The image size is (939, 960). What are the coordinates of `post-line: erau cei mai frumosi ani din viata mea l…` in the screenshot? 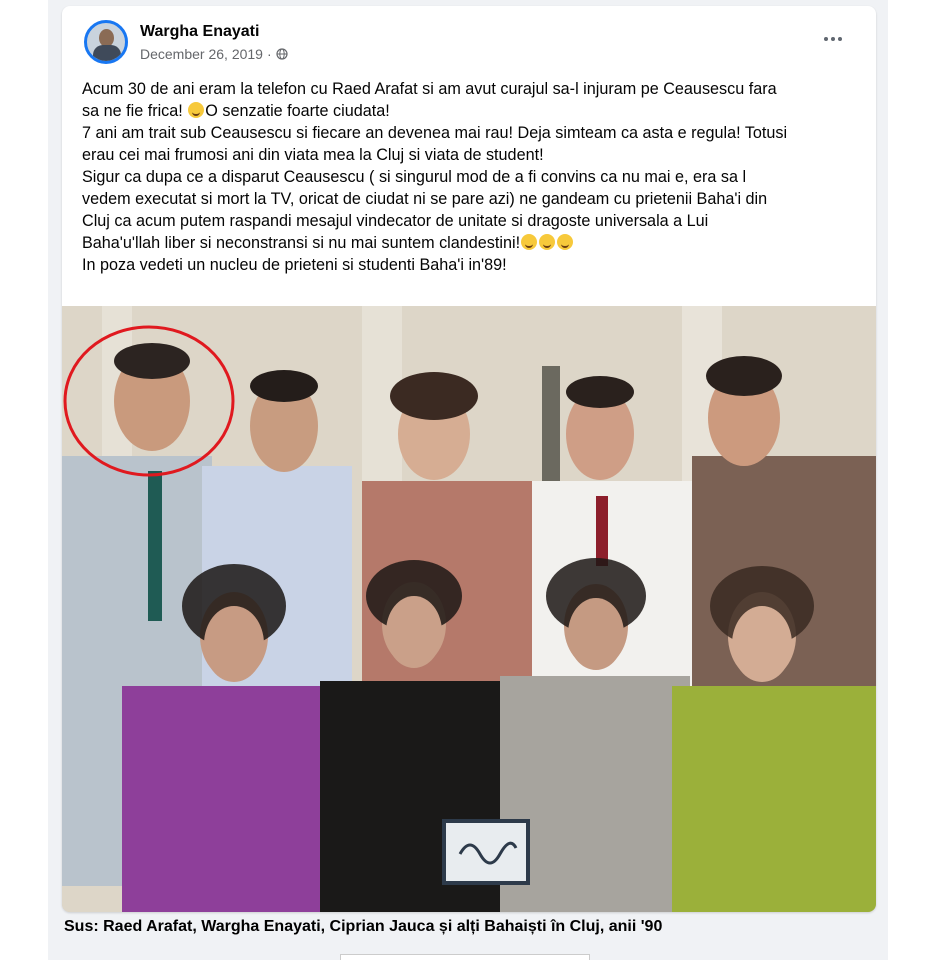 It's located at (313, 155).